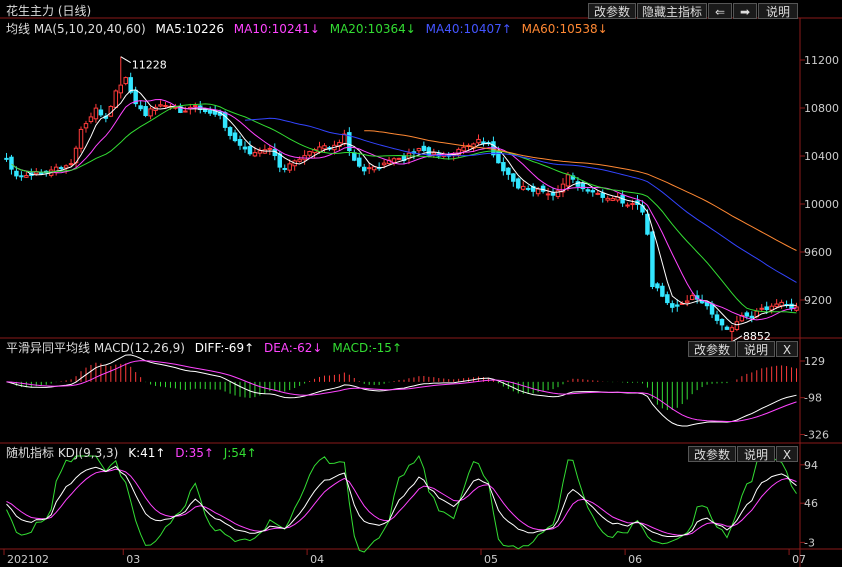 The width and height of the screenshot is (842, 567). What do you see at coordinates (712, 349) in the screenshot?
I see `macd-edit-params-button: 改参数` at bounding box center [712, 349].